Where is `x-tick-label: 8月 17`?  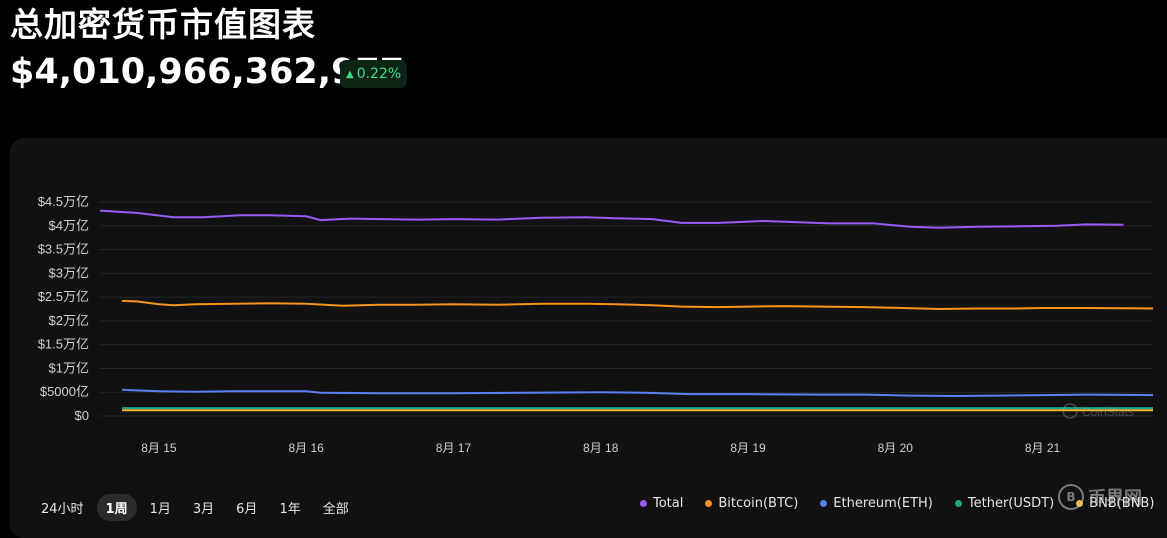
x-tick-label: 8月 17 is located at coordinates (454, 448).